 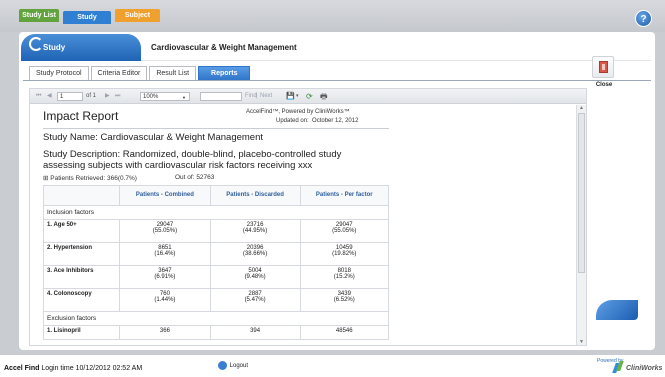 What do you see at coordinates (618, 367) in the screenshot?
I see `cliniworks-logo-icon` at bounding box center [618, 367].